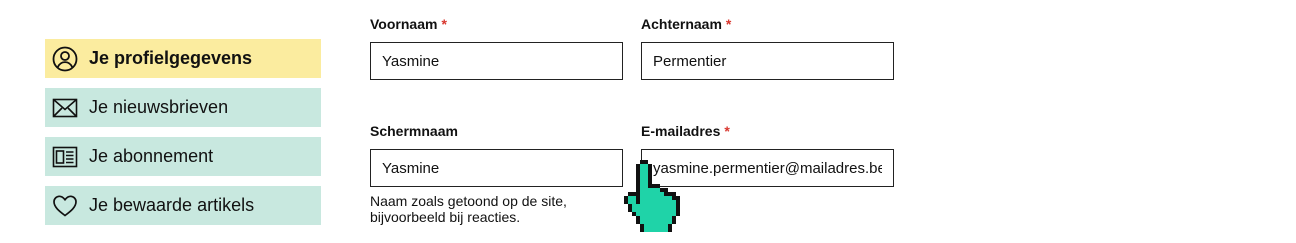 This screenshot has height=243, width=1296. I want to click on screen-name-label: Schermnaam, so click(414, 131).